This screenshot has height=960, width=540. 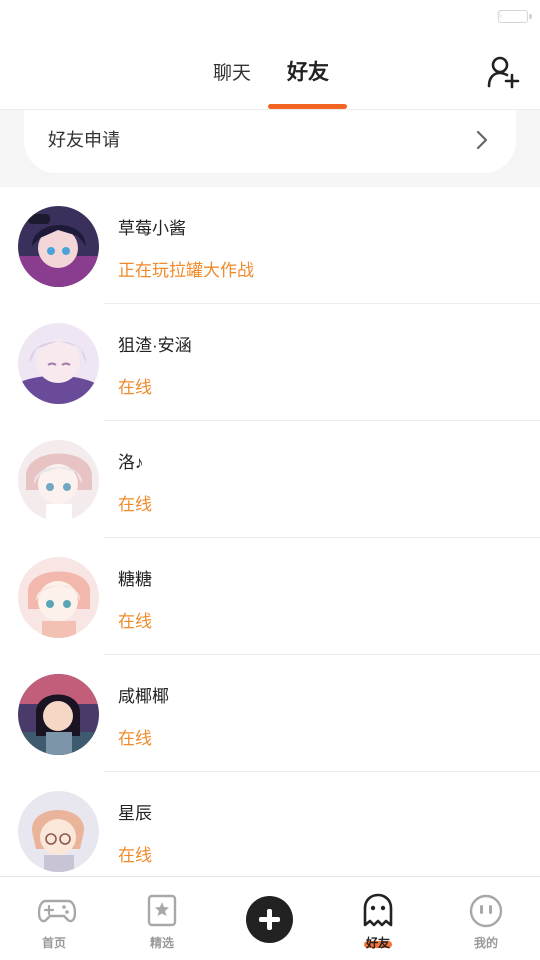 What do you see at coordinates (270, 362) in the screenshot?
I see `friend-row: 狙渣·安涵 在线` at bounding box center [270, 362].